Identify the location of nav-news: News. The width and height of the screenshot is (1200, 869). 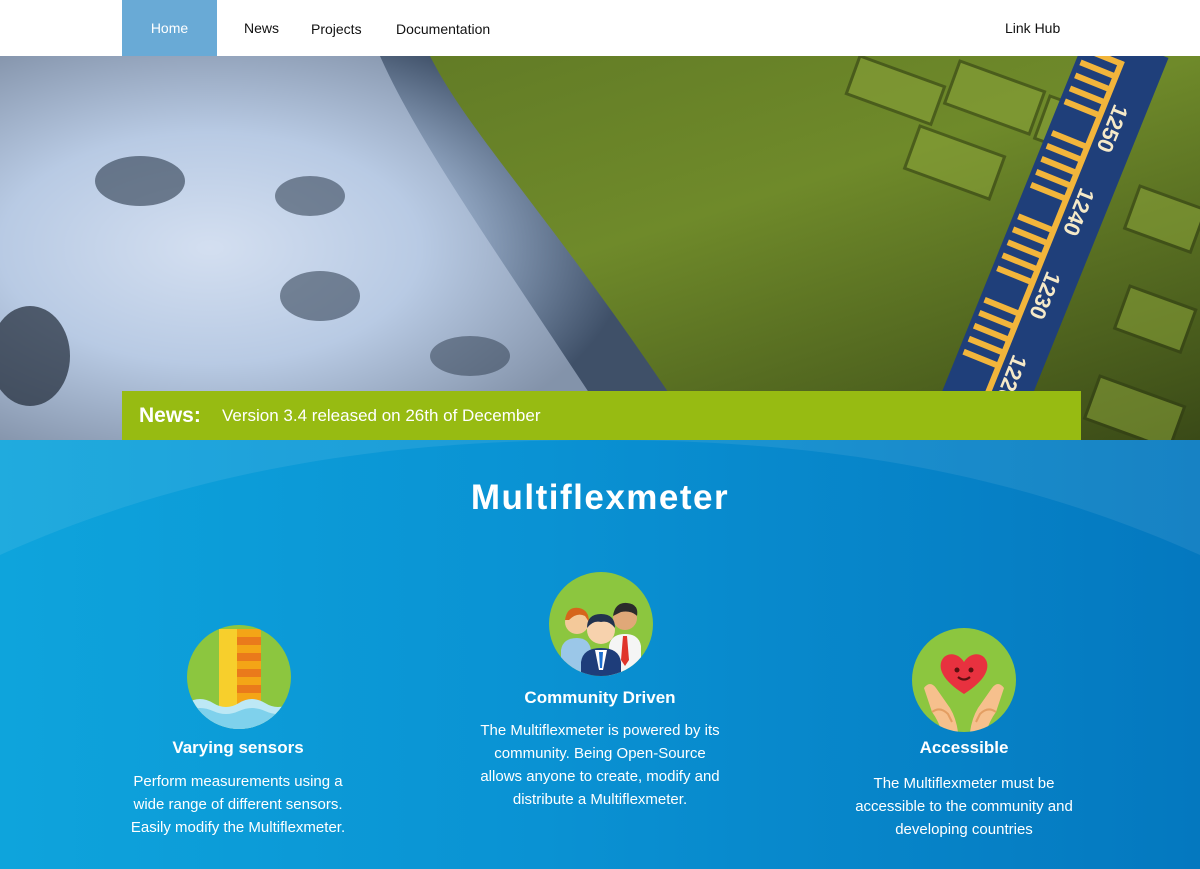
(261, 28).